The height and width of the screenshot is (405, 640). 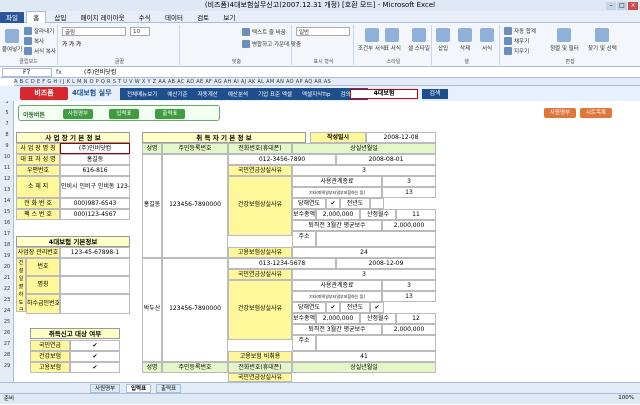 What do you see at coordinates (7, 124) in the screenshot?
I see `row-number: 7` at bounding box center [7, 124].